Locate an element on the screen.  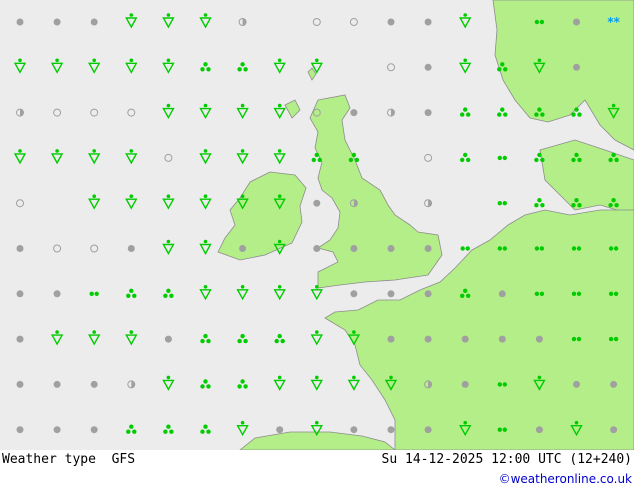
footer-left: Weather type GFS is located at coordinates (68, 459).